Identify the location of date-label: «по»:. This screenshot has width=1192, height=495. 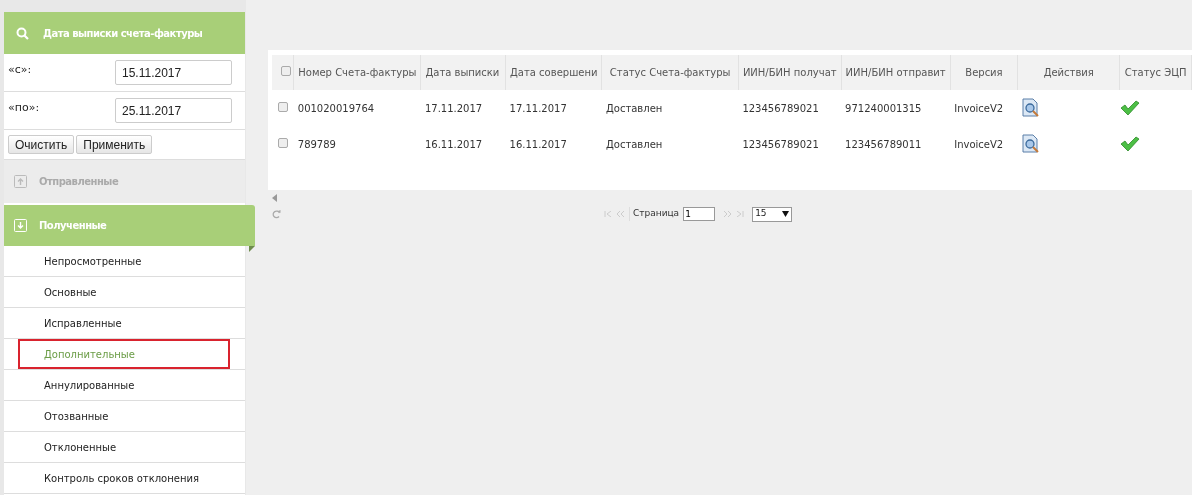
(24, 108).